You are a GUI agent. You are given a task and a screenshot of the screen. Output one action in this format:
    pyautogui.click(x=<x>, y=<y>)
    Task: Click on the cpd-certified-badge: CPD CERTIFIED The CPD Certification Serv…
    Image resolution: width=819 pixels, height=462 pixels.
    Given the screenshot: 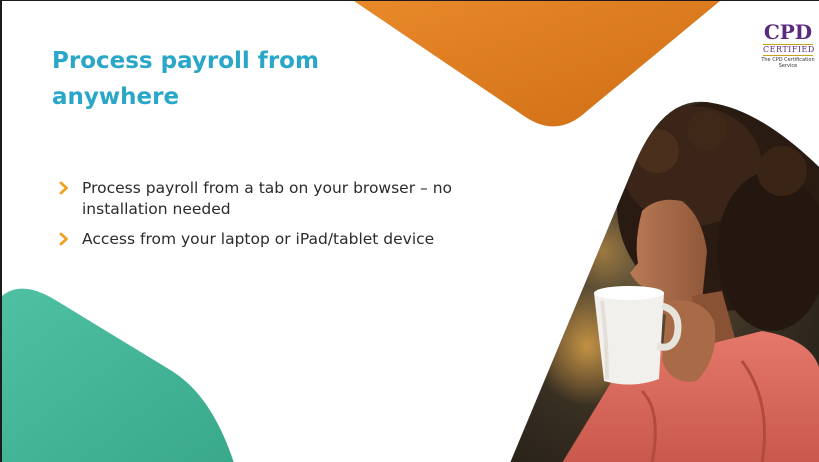 What is the action you would take?
    pyautogui.click(x=788, y=52)
    